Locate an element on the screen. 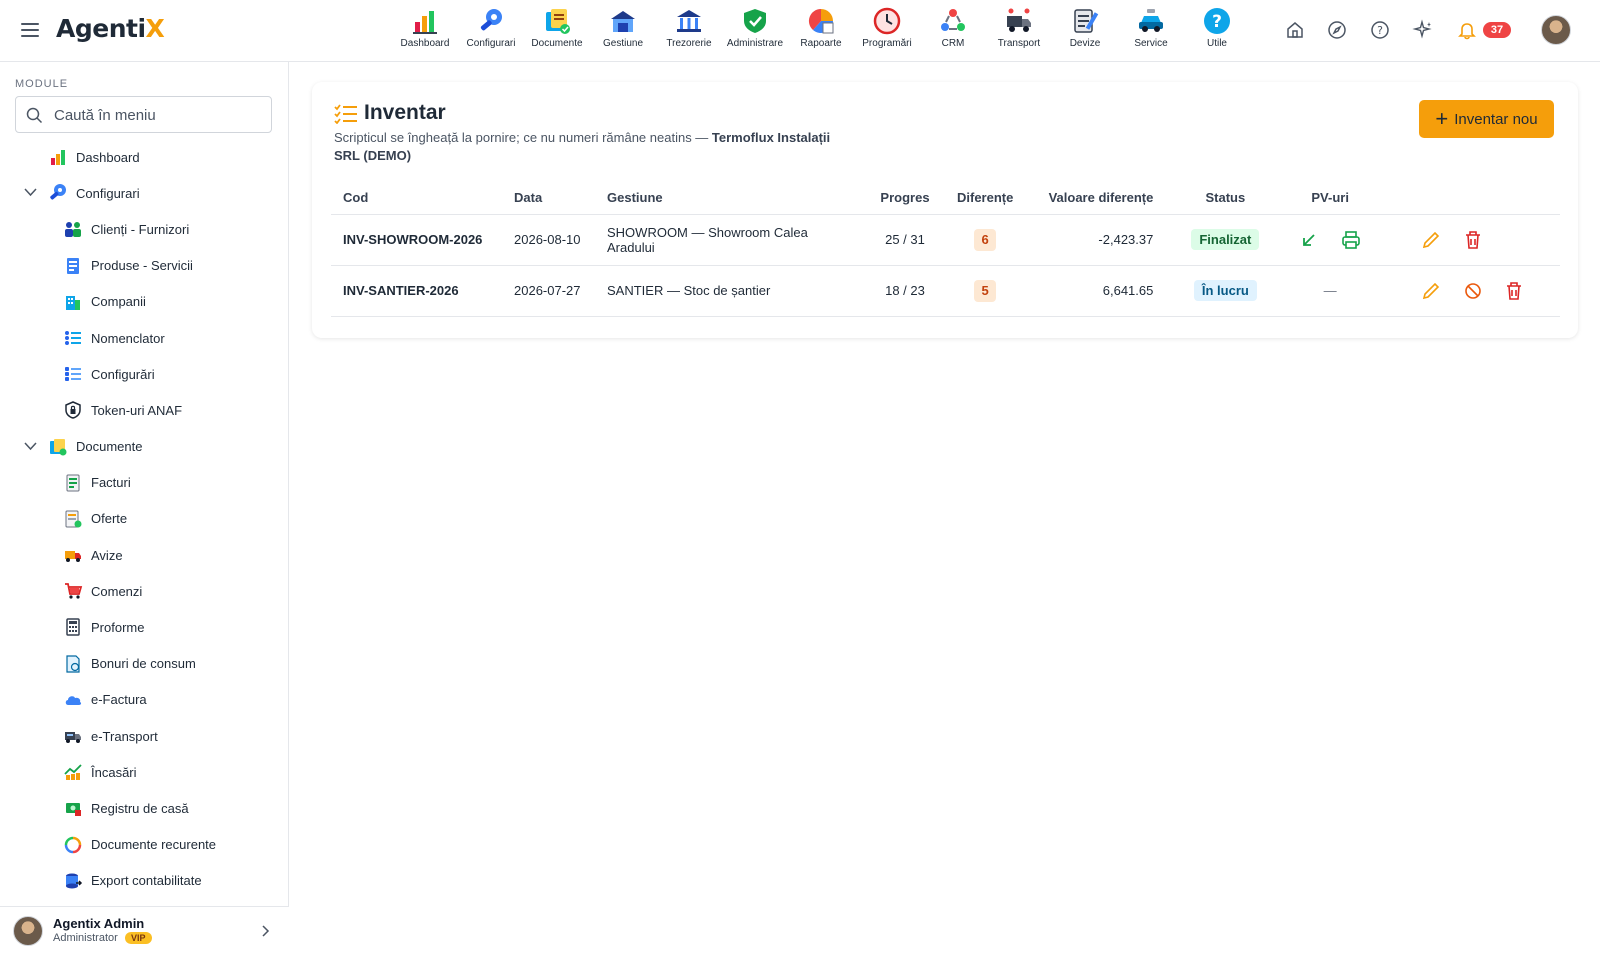 Image resolution: width=1600 pixels, height=956 pixels. module-label: Transport is located at coordinates (1019, 43).